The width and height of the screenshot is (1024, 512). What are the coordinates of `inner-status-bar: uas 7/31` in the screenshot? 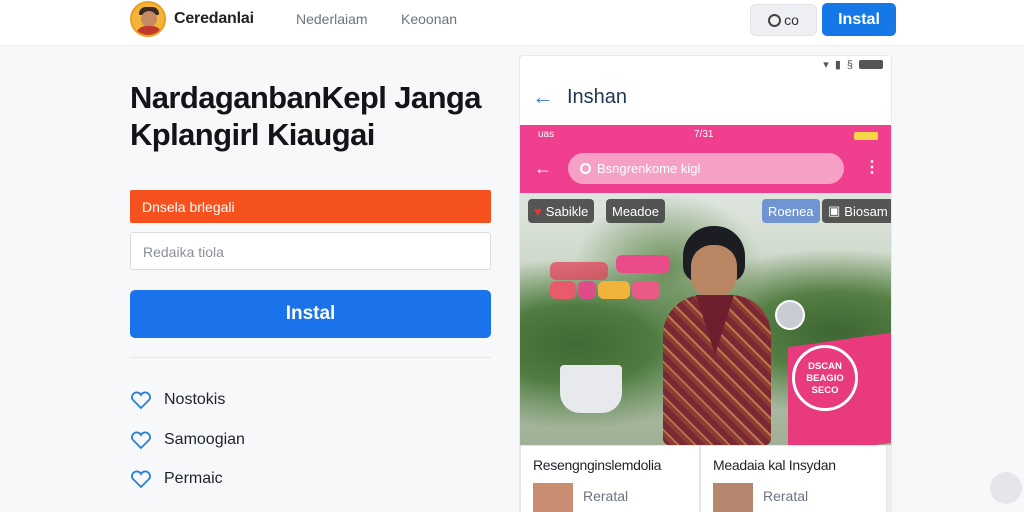 It's located at (705, 136).